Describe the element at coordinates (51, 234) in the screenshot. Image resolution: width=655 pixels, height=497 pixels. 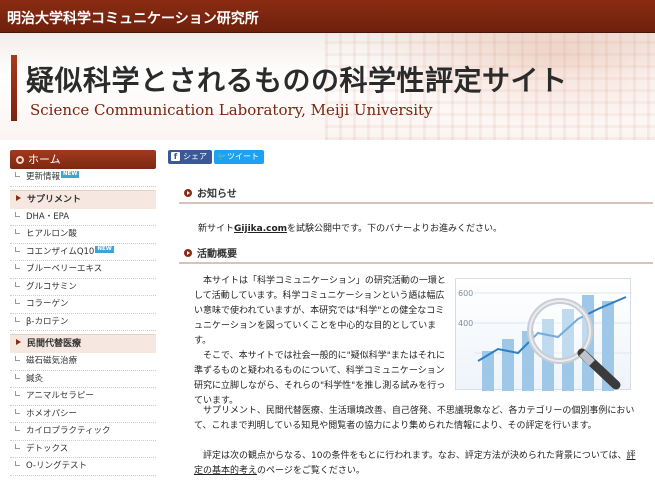
I see `sidebar-item-label: ヒアルロン酸` at that location.